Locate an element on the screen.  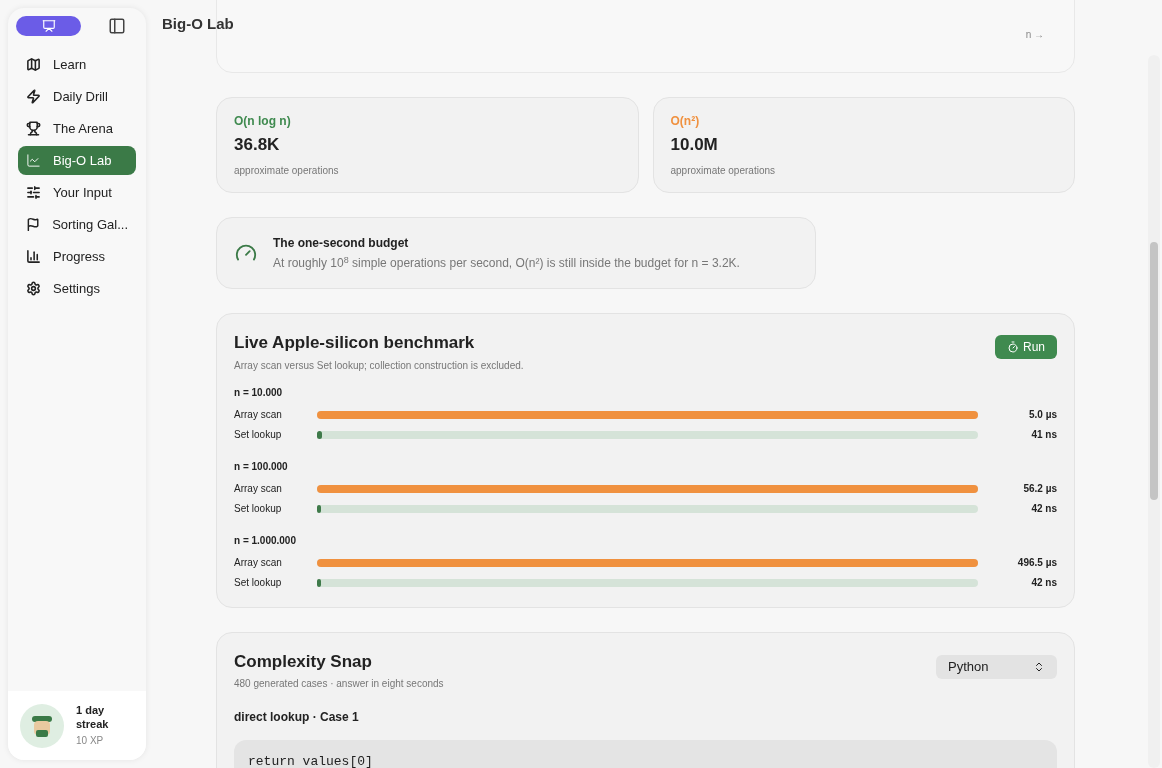
map-icon is located at coordinates (33, 64).